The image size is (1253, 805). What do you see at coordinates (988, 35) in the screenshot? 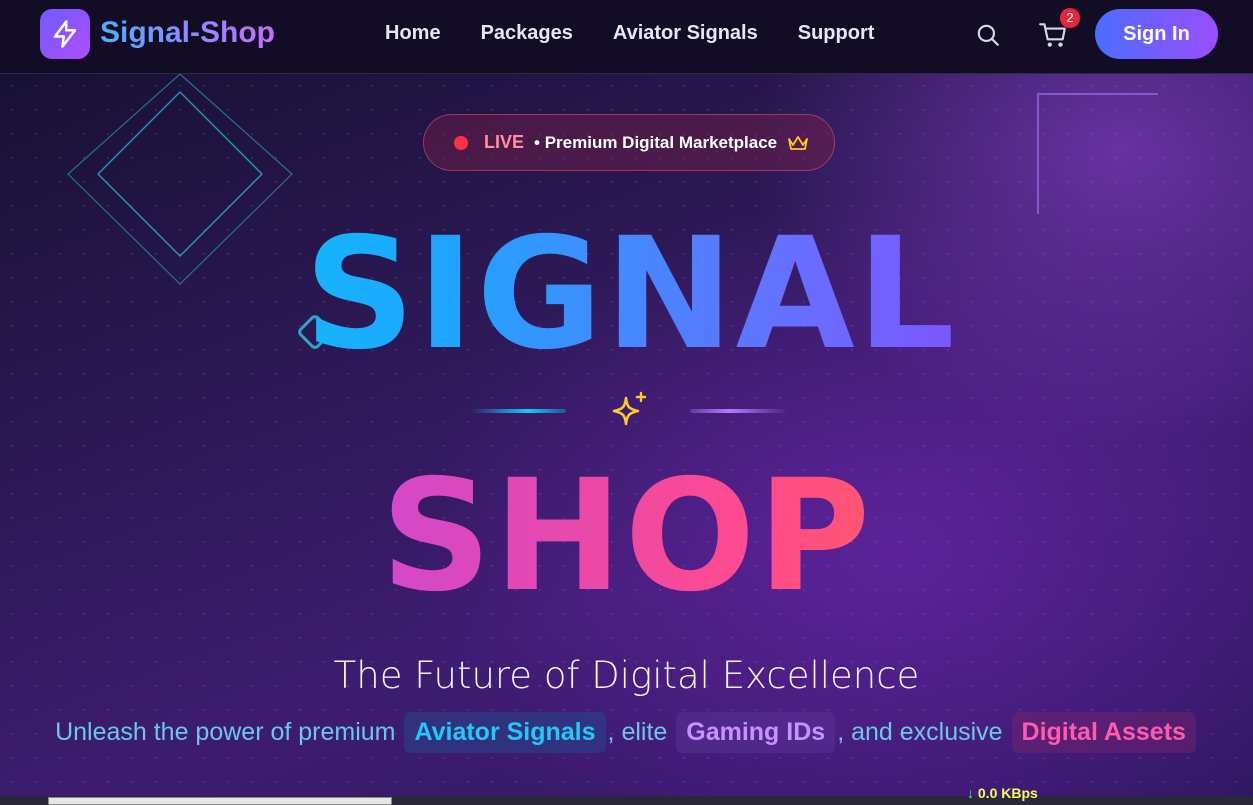
I see `search-icon` at bounding box center [988, 35].